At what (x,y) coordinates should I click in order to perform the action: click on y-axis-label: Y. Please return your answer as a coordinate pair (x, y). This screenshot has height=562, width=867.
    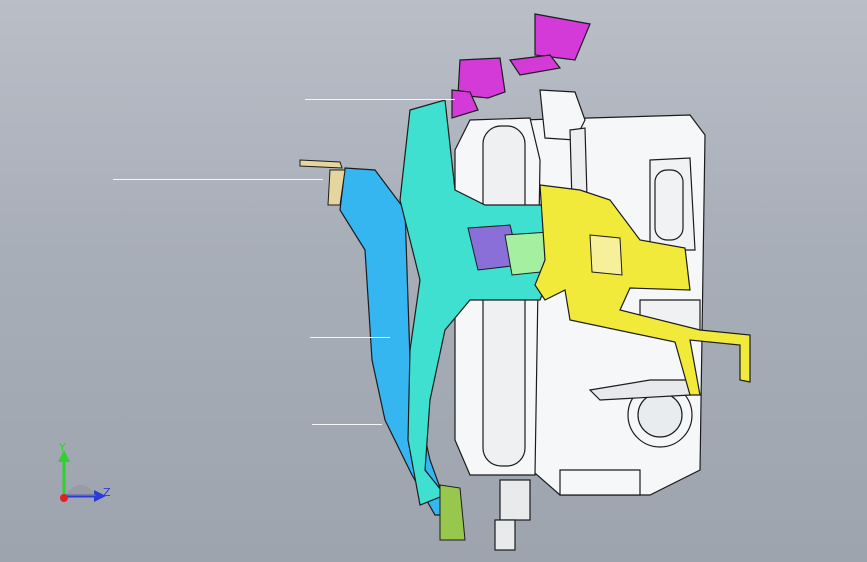
    Looking at the image, I should click on (62, 447).